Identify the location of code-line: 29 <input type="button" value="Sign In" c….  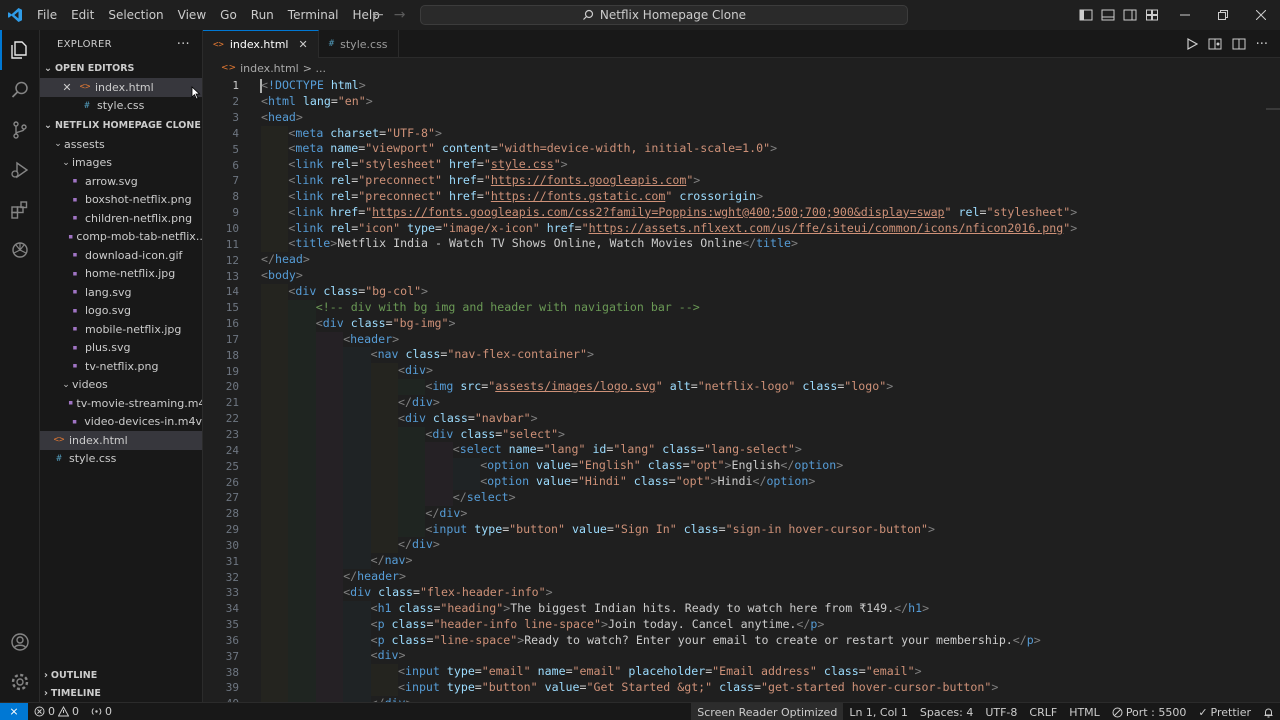
(741, 529).